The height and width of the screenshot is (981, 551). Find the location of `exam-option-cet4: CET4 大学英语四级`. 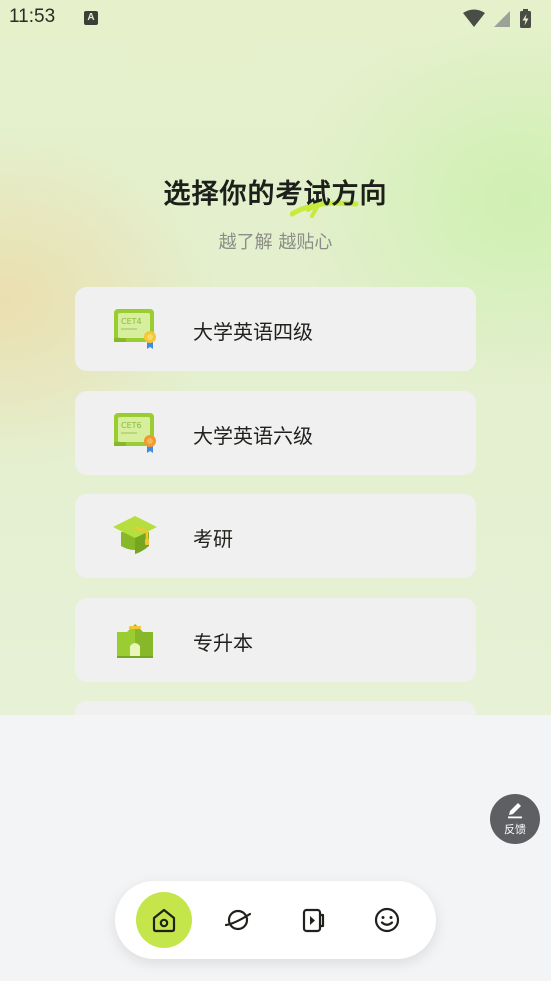

exam-option-cet4: CET4 大学英语四级 is located at coordinates (275, 329).